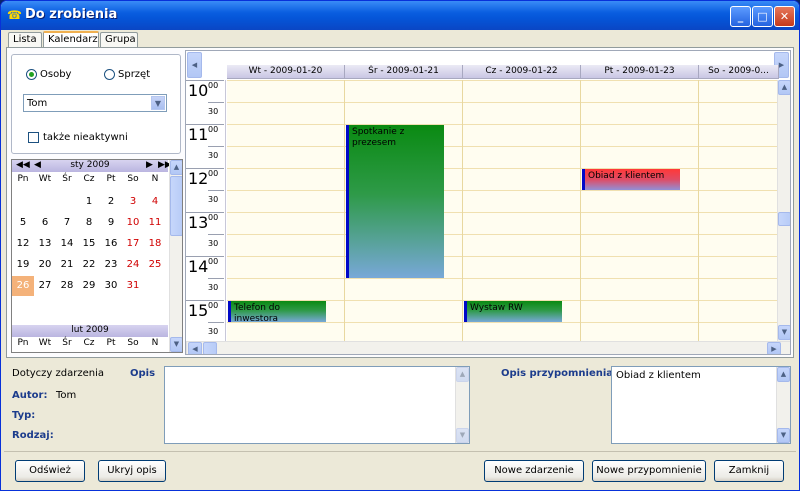 This screenshot has height=491, width=800. What do you see at coordinates (155, 202) in the screenshot?
I see `calendar-day: 4` at bounding box center [155, 202].